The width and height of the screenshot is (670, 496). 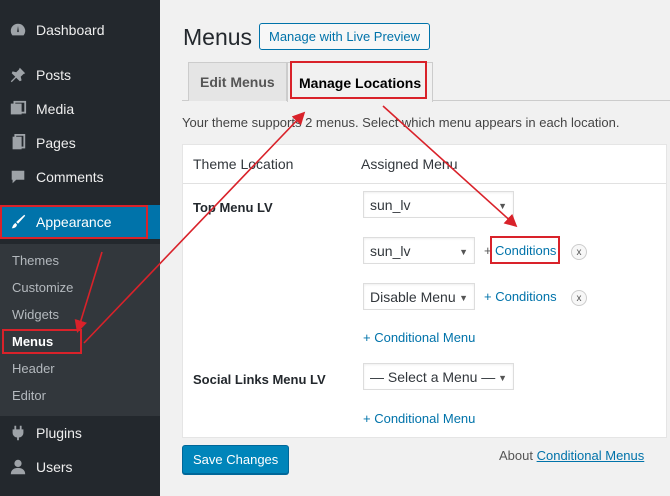 I want to click on comments-icon, so click(x=18, y=177).